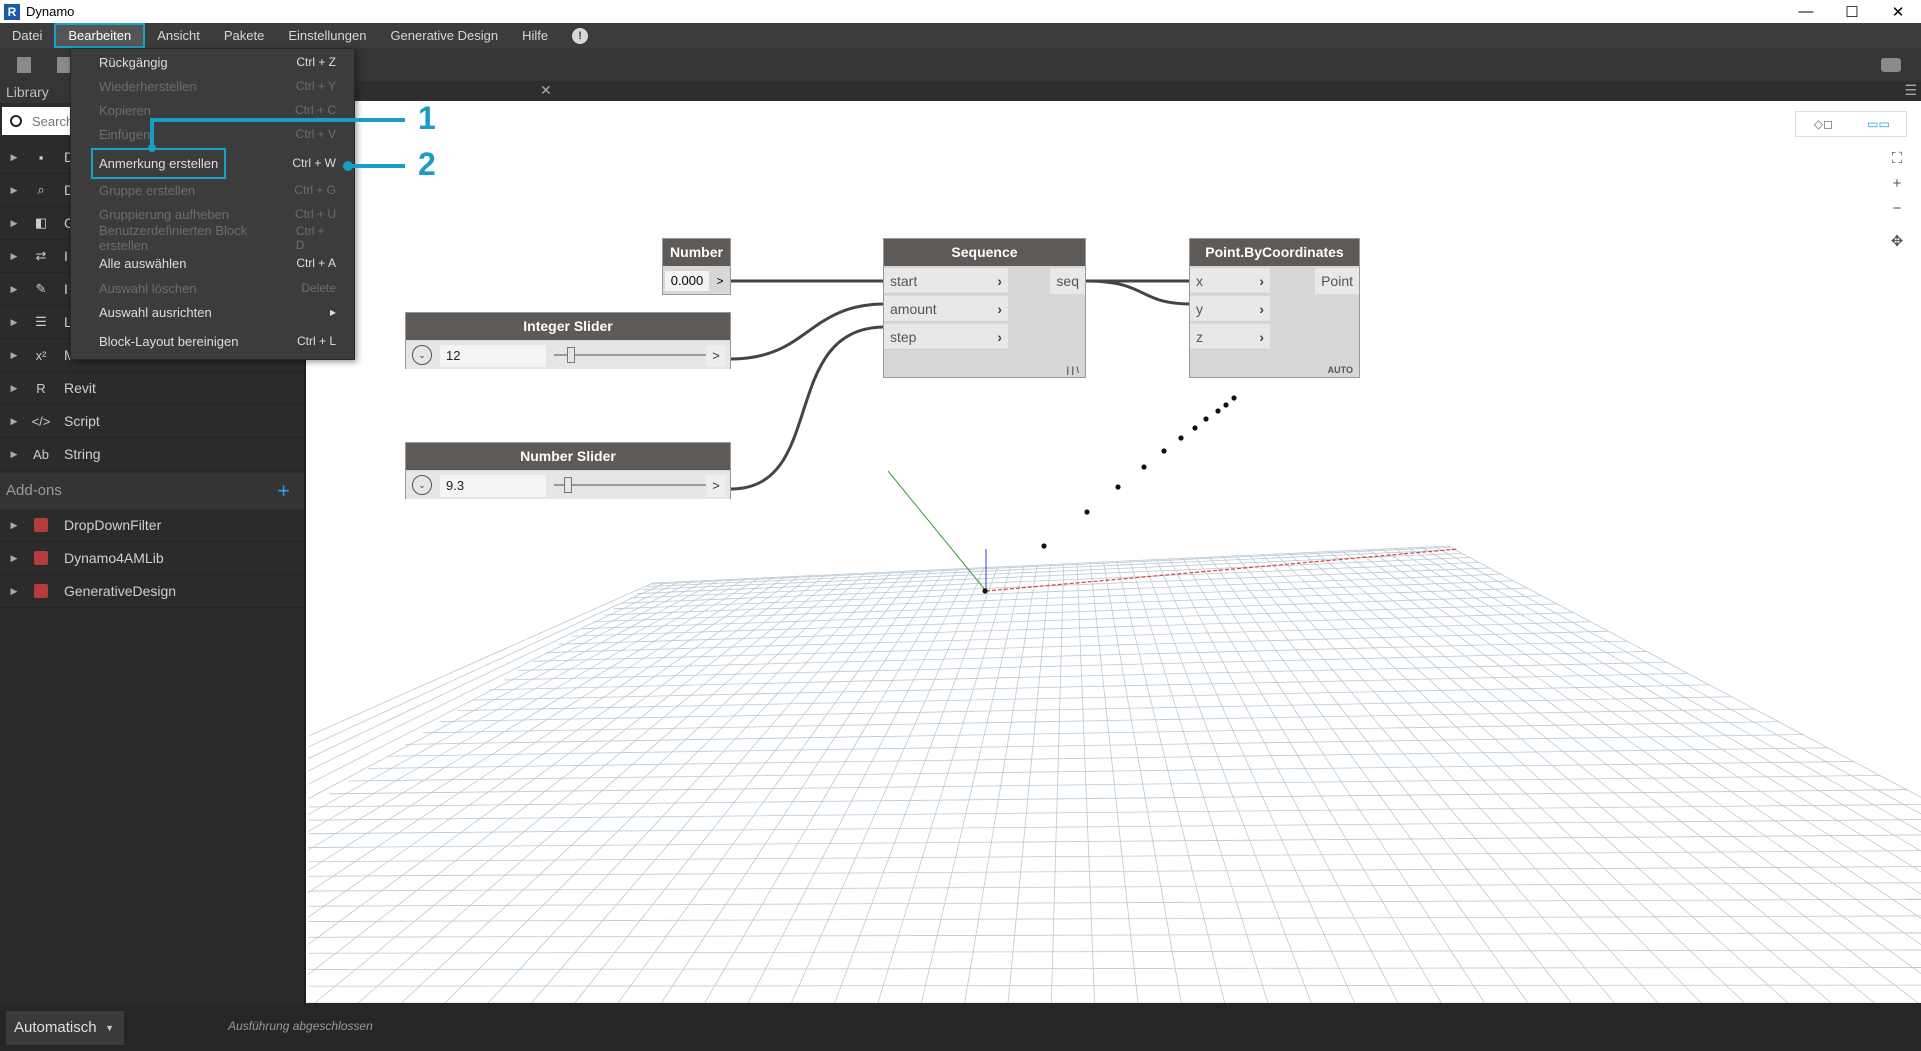 The image size is (1921, 1051). Describe the element at coordinates (427, 164) in the screenshot. I see `callout-2: 2` at that location.